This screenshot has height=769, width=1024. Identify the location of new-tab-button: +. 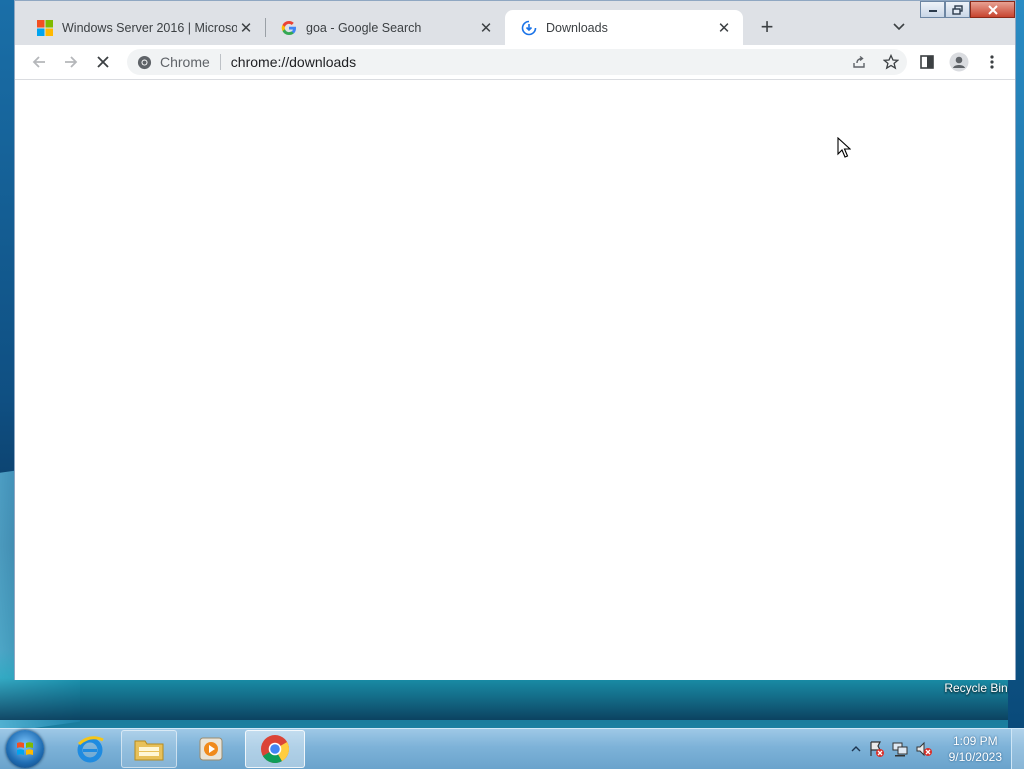
(767, 26).